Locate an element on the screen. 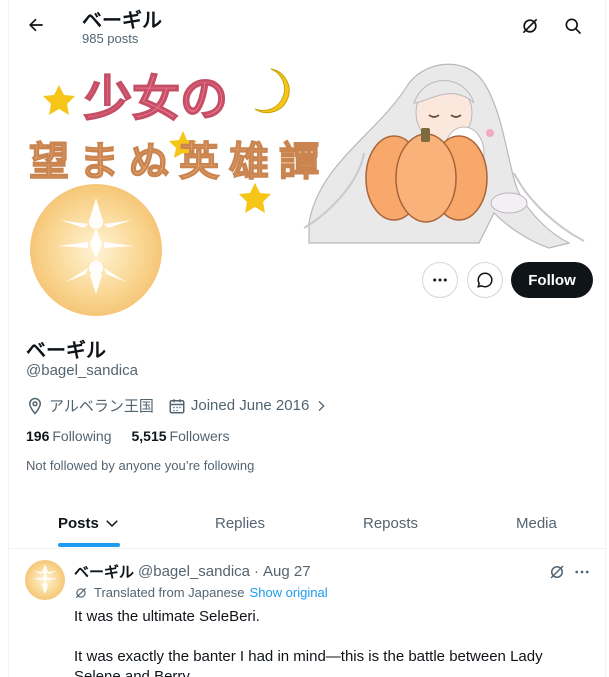  chevron-right-icon is located at coordinates (321, 405).